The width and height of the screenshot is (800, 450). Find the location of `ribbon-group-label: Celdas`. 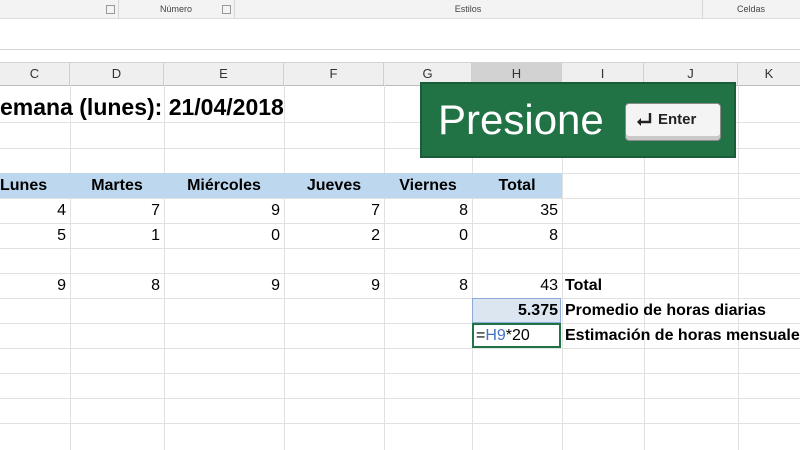

ribbon-group-label: Celdas is located at coordinates (750, 9).